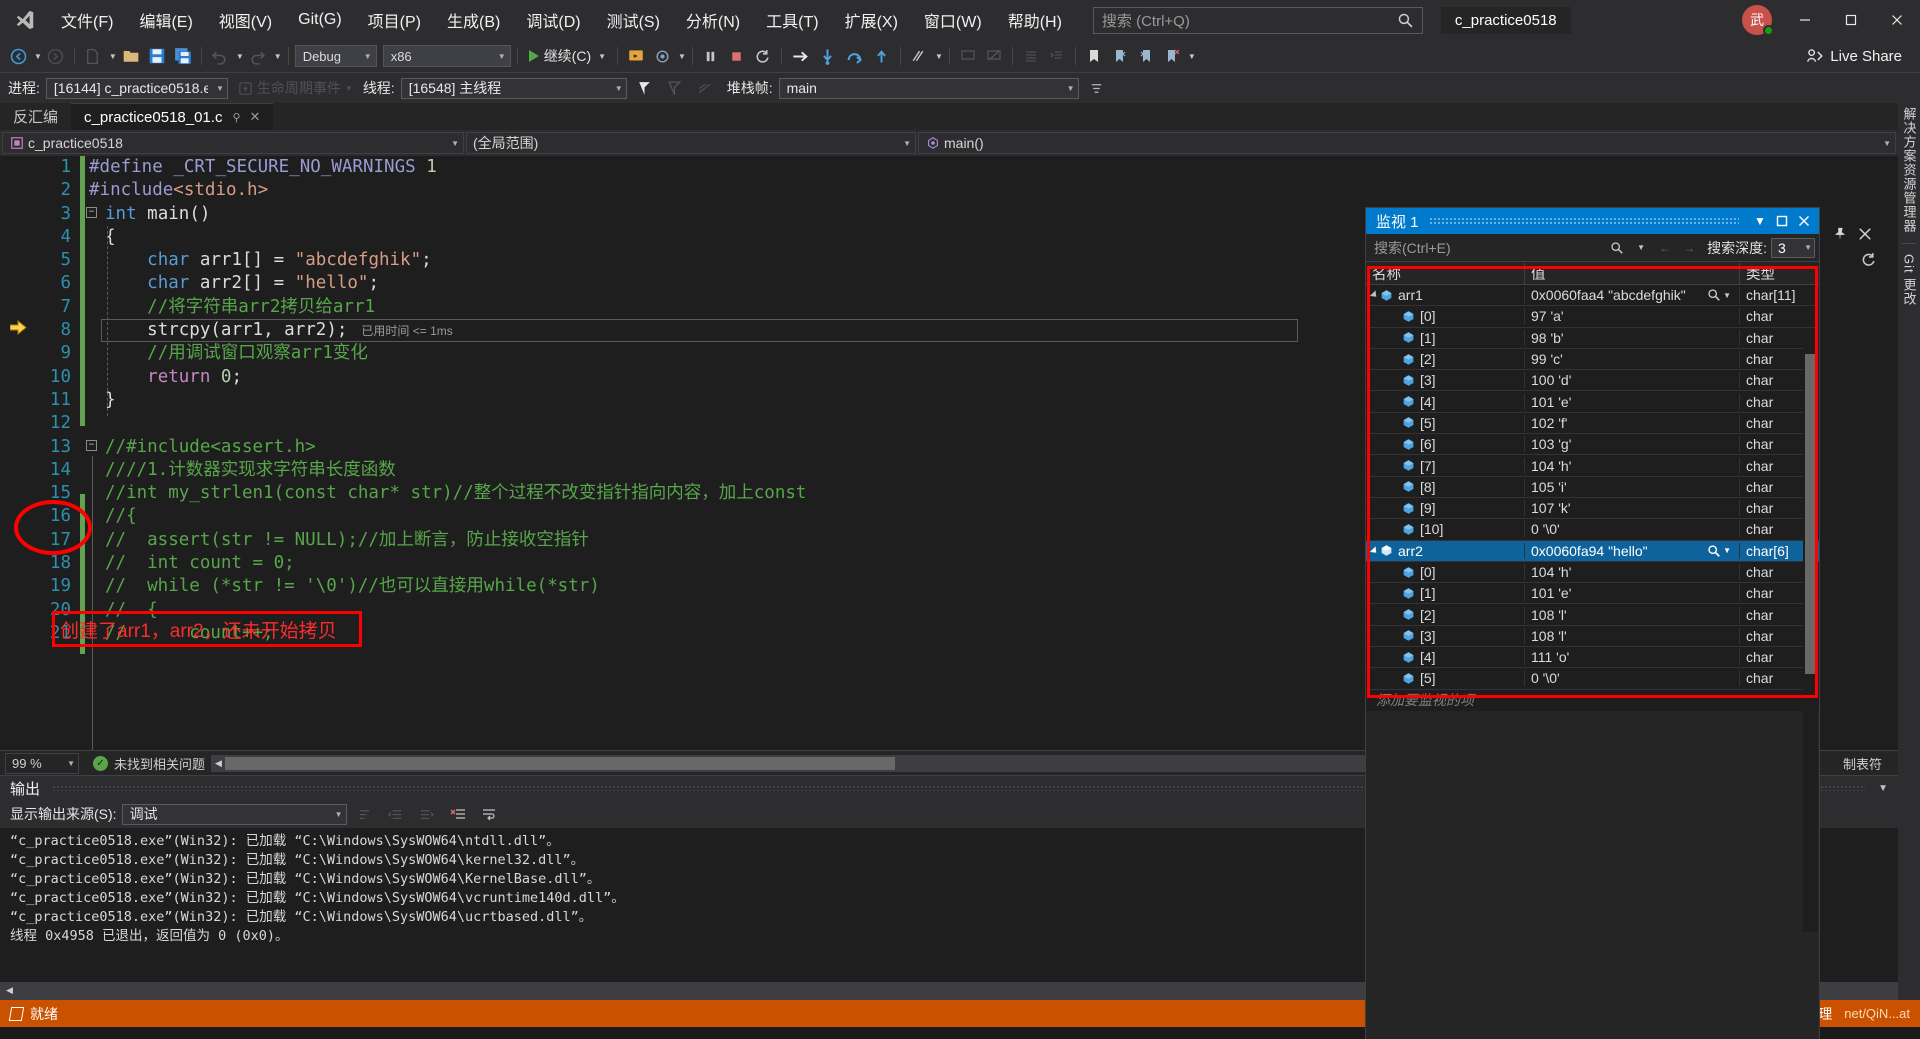 This screenshot has width=1920, height=1039. I want to click on close-icon: ✕, so click(255, 117).